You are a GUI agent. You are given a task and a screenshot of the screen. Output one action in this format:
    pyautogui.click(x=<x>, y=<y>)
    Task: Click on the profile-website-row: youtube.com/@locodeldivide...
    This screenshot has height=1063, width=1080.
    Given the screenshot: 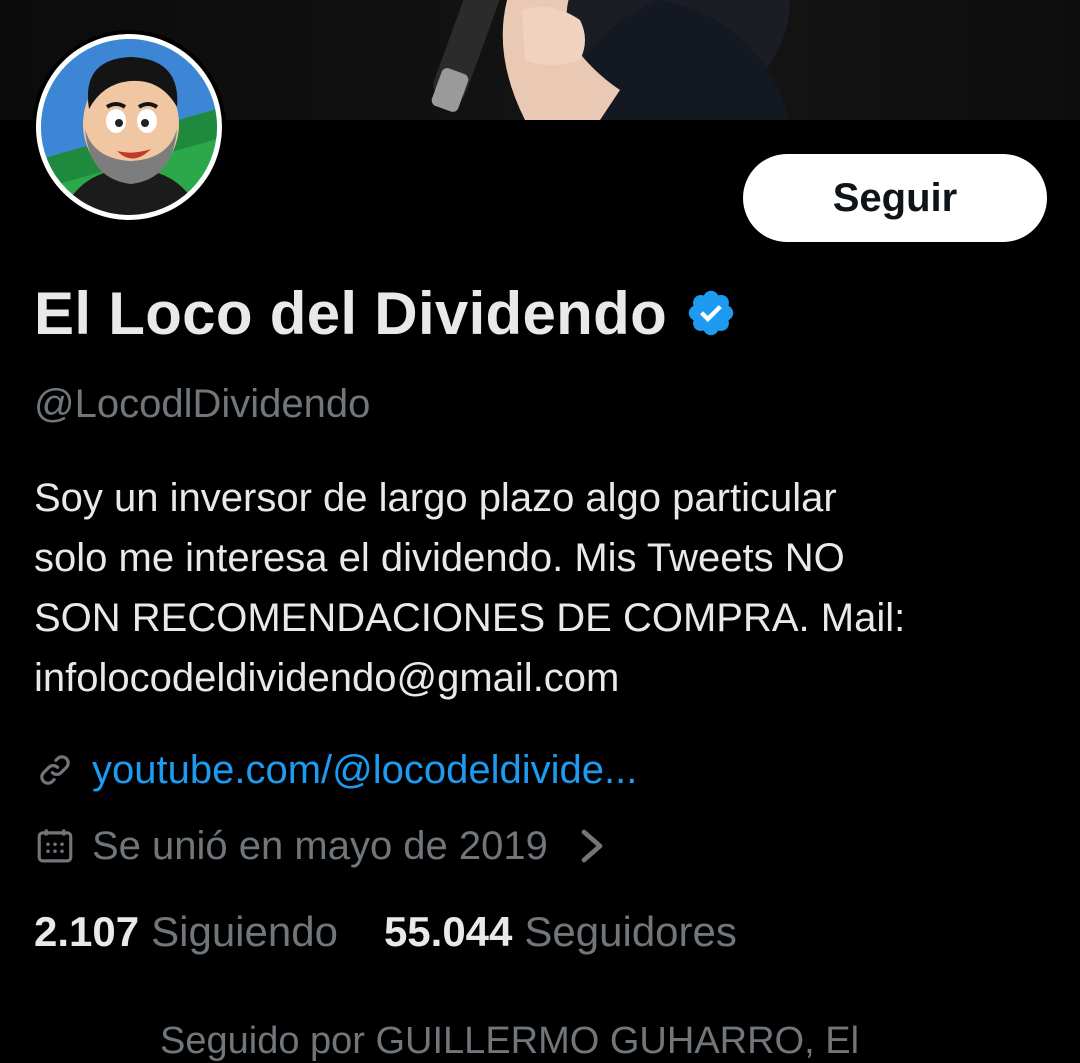 What is the action you would take?
    pyautogui.click(x=335, y=770)
    